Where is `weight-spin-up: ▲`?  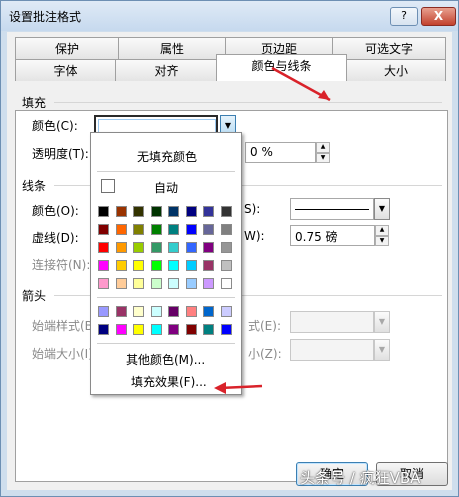 weight-spin-up: ▲ is located at coordinates (382, 230).